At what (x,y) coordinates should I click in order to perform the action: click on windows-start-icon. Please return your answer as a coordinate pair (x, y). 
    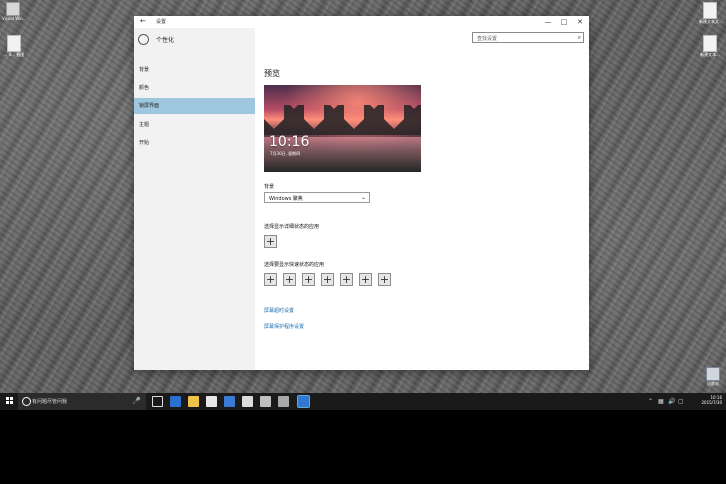
    Looking at the image, I should click on (10, 401).